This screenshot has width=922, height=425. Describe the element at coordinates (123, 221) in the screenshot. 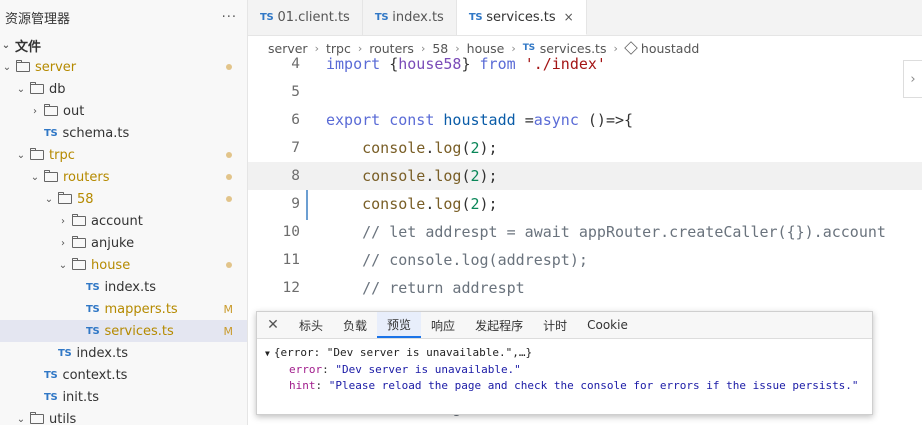

I see `tree-item: › account` at that location.